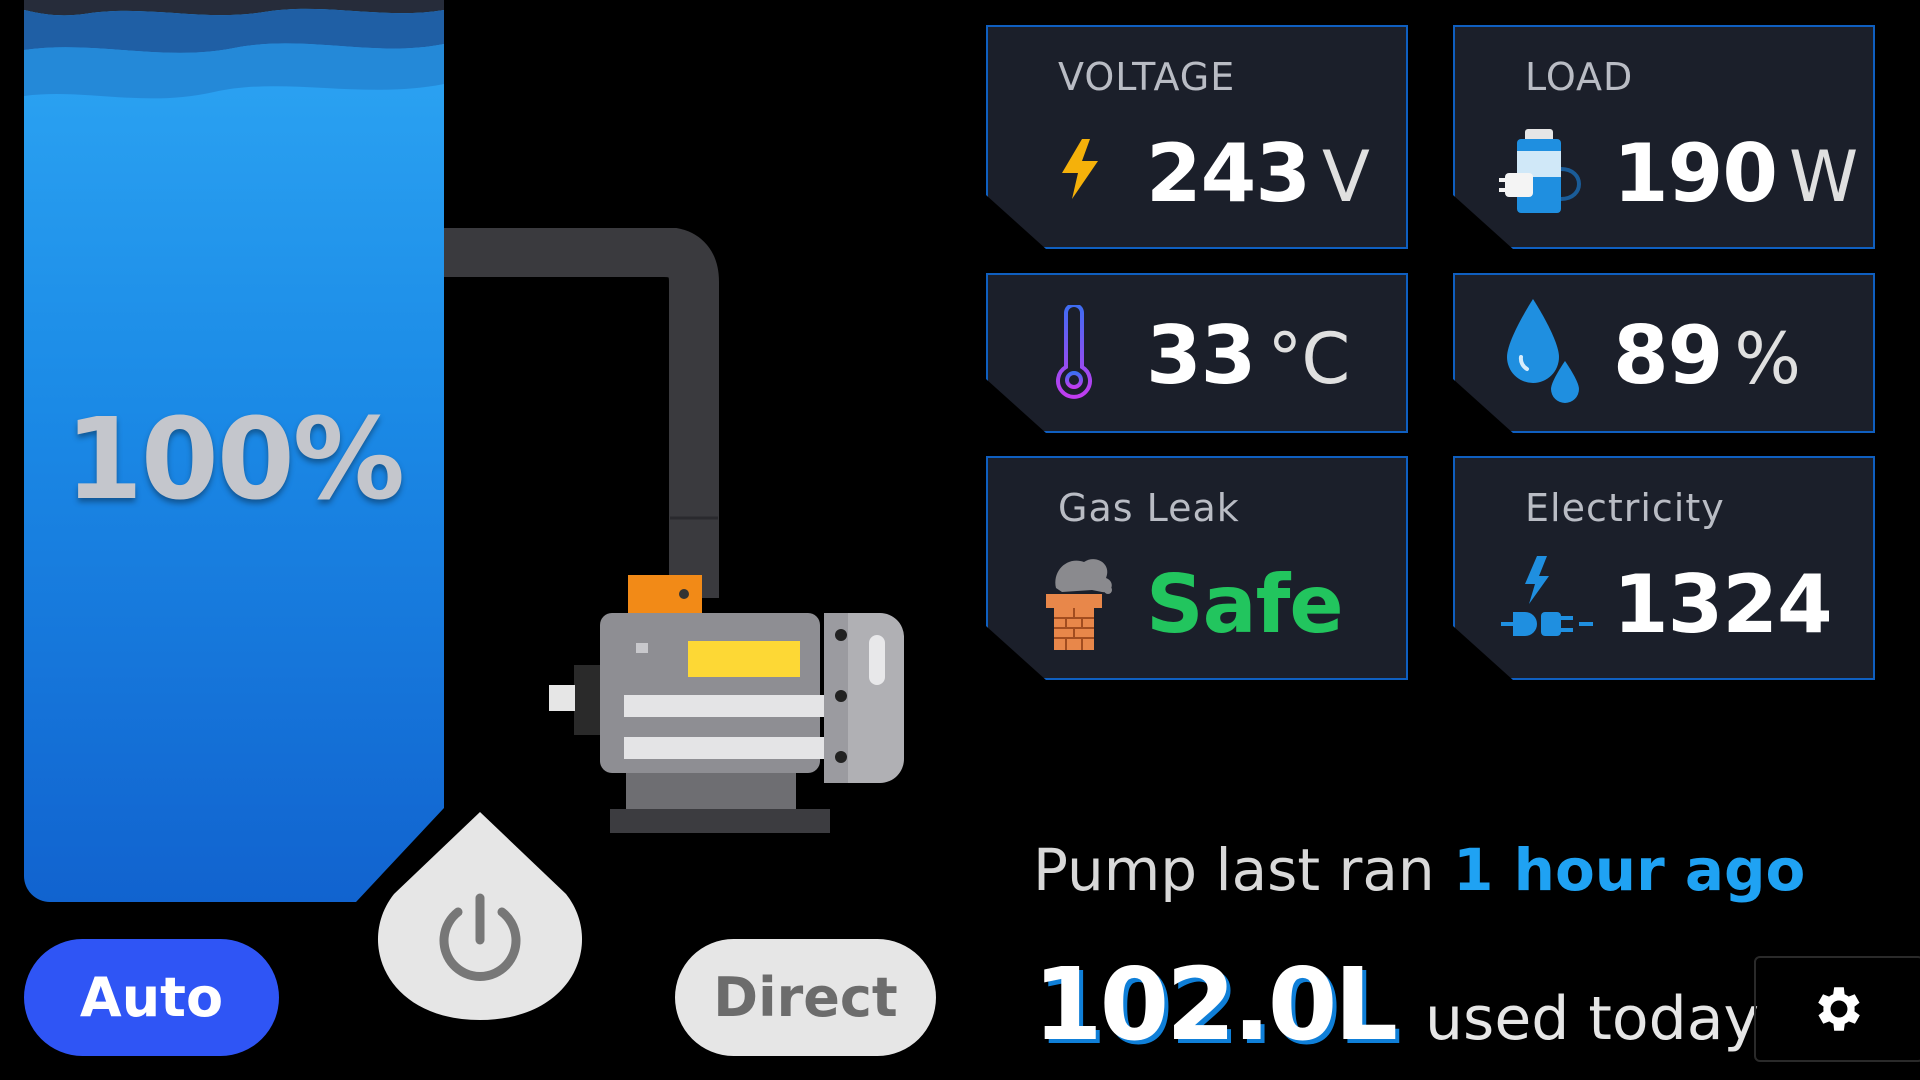 The height and width of the screenshot is (1080, 1920). What do you see at coordinates (1579, 77) in the screenshot?
I see `load-label: LOAD` at bounding box center [1579, 77].